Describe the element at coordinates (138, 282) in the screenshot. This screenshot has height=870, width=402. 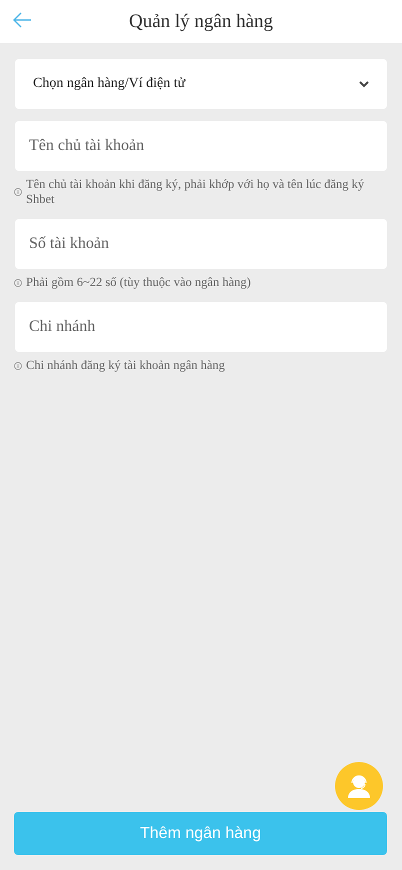
I see `field-hint: Phải gồm 6~22 số (tùy thuộc vào ngân hàng)` at that location.